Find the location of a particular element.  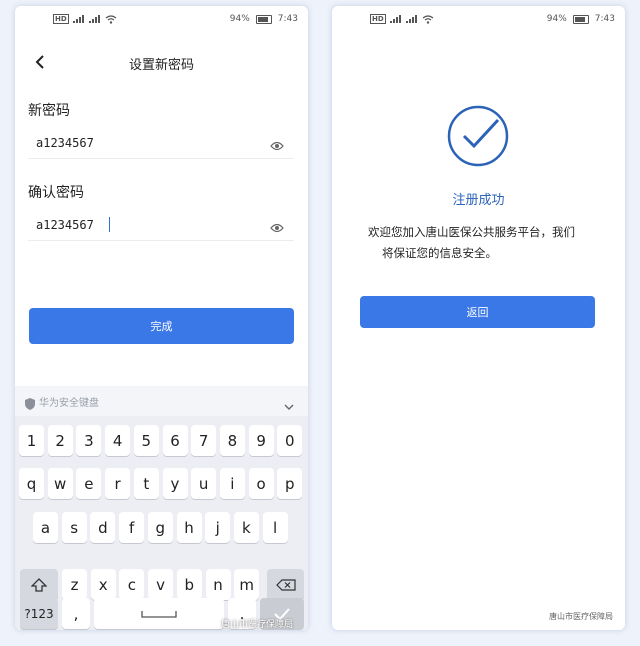

key-s: s is located at coordinates (74, 527).